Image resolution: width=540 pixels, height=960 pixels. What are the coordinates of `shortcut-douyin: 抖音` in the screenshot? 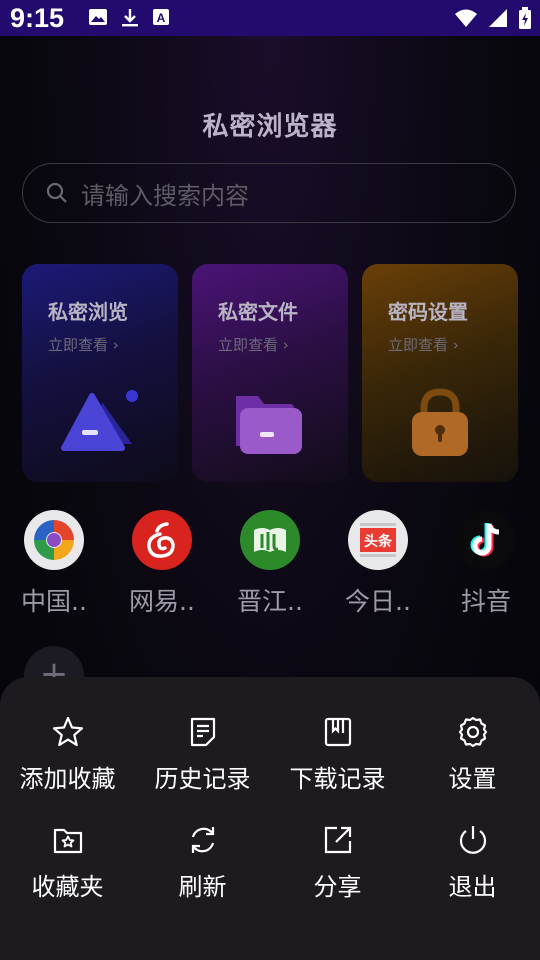 It's located at (486, 564).